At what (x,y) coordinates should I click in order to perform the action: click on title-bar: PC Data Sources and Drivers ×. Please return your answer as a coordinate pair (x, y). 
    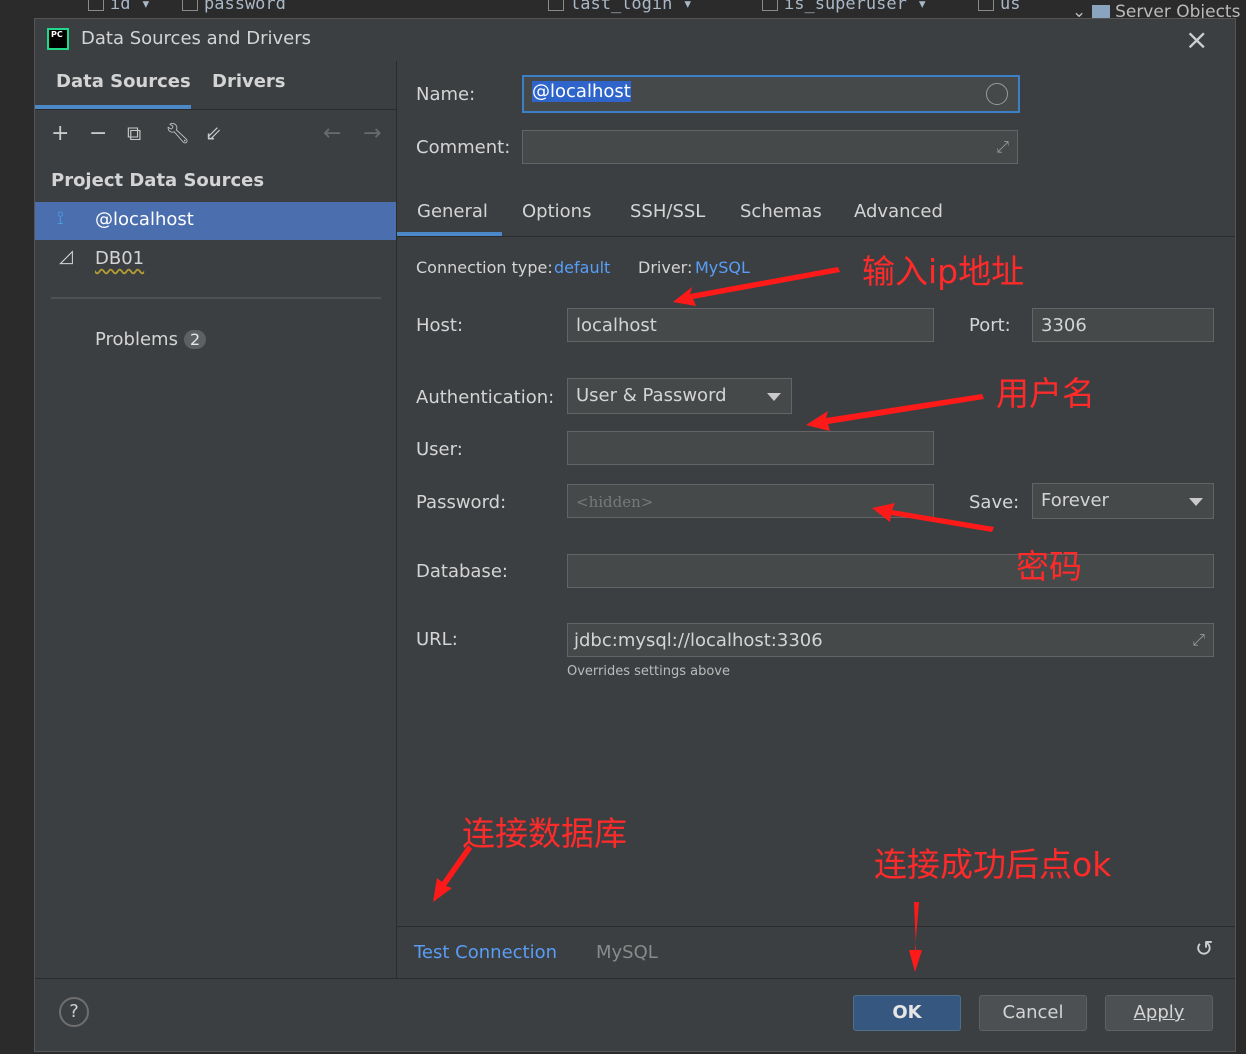
    Looking at the image, I should click on (635, 40).